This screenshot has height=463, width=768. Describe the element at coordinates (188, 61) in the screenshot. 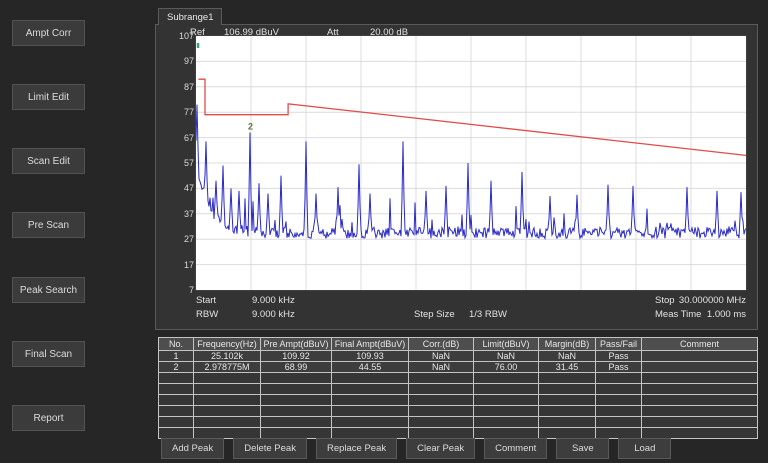

I see `y-tick-label: 97` at that location.